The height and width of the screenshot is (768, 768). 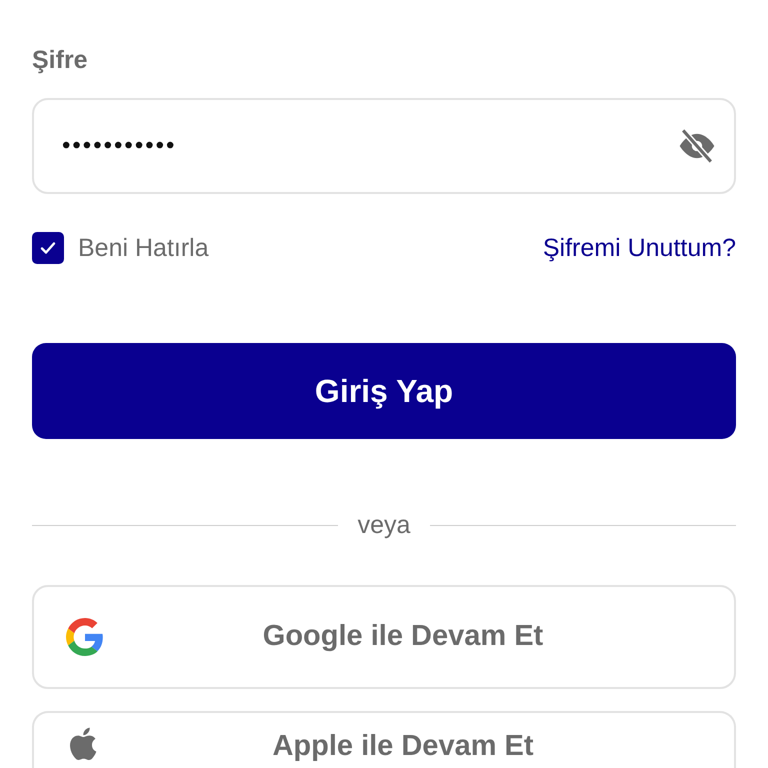 What do you see at coordinates (384, 146) in the screenshot?
I see `password-field: •••••••••••` at bounding box center [384, 146].